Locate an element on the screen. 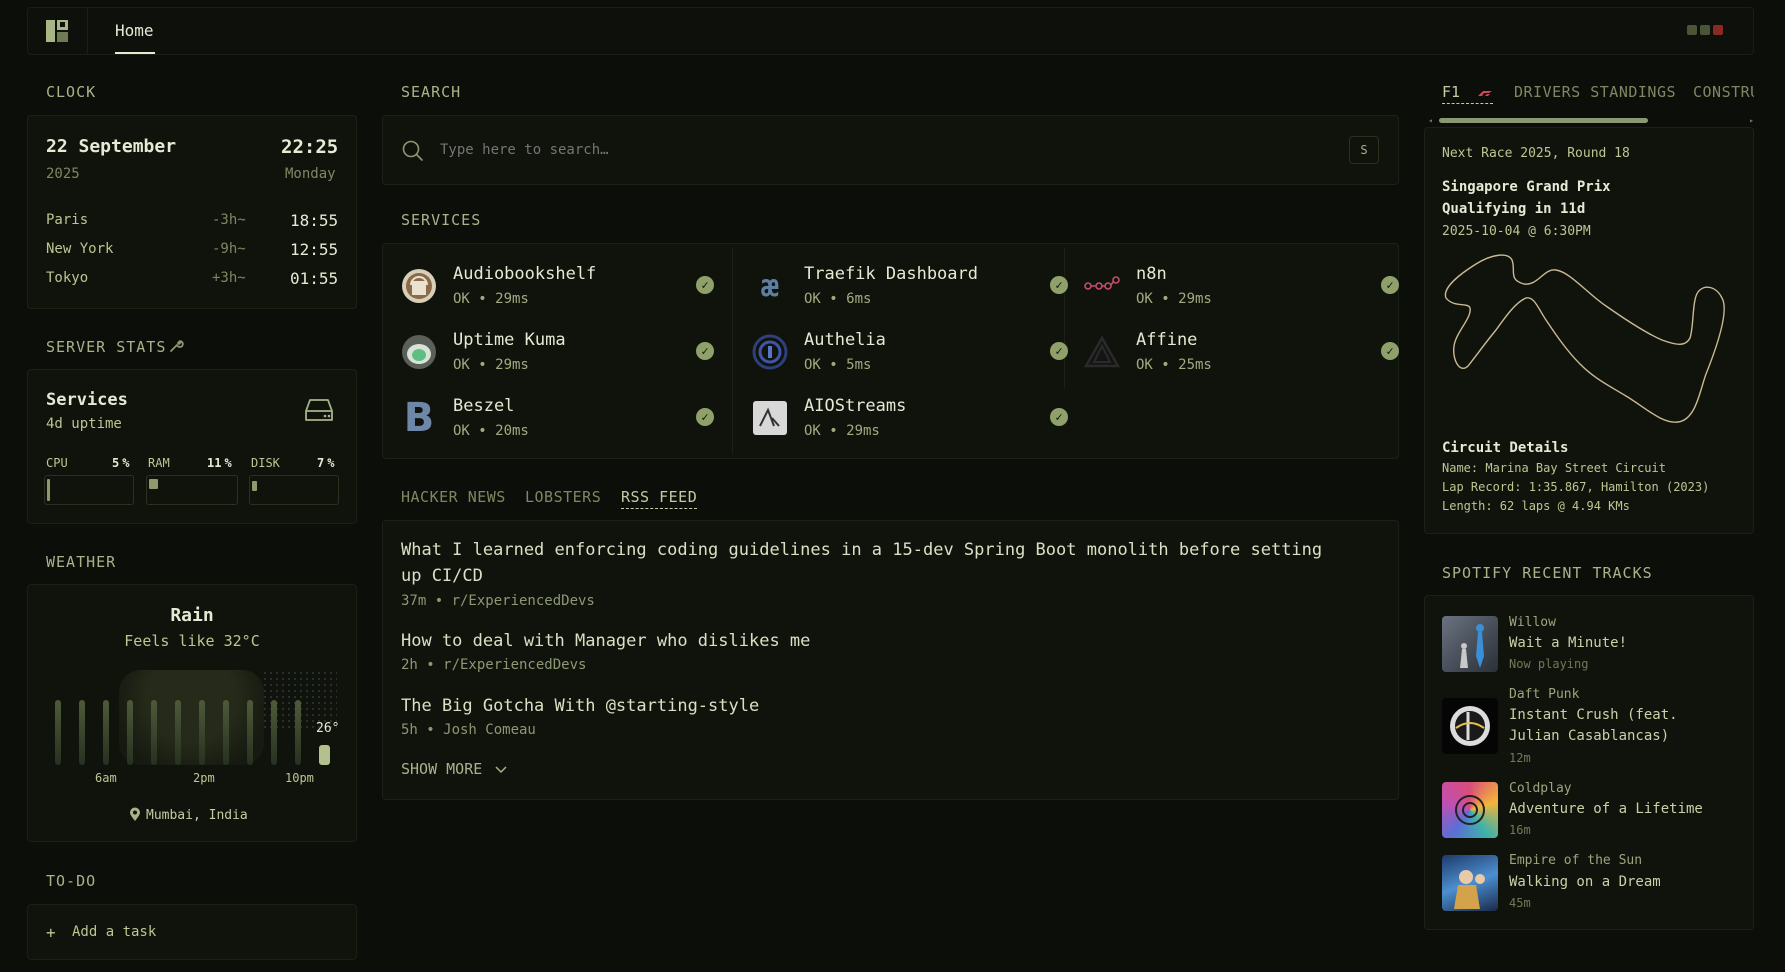 The height and width of the screenshot is (972, 1785). track-time: Now playing is located at coordinates (1549, 664).